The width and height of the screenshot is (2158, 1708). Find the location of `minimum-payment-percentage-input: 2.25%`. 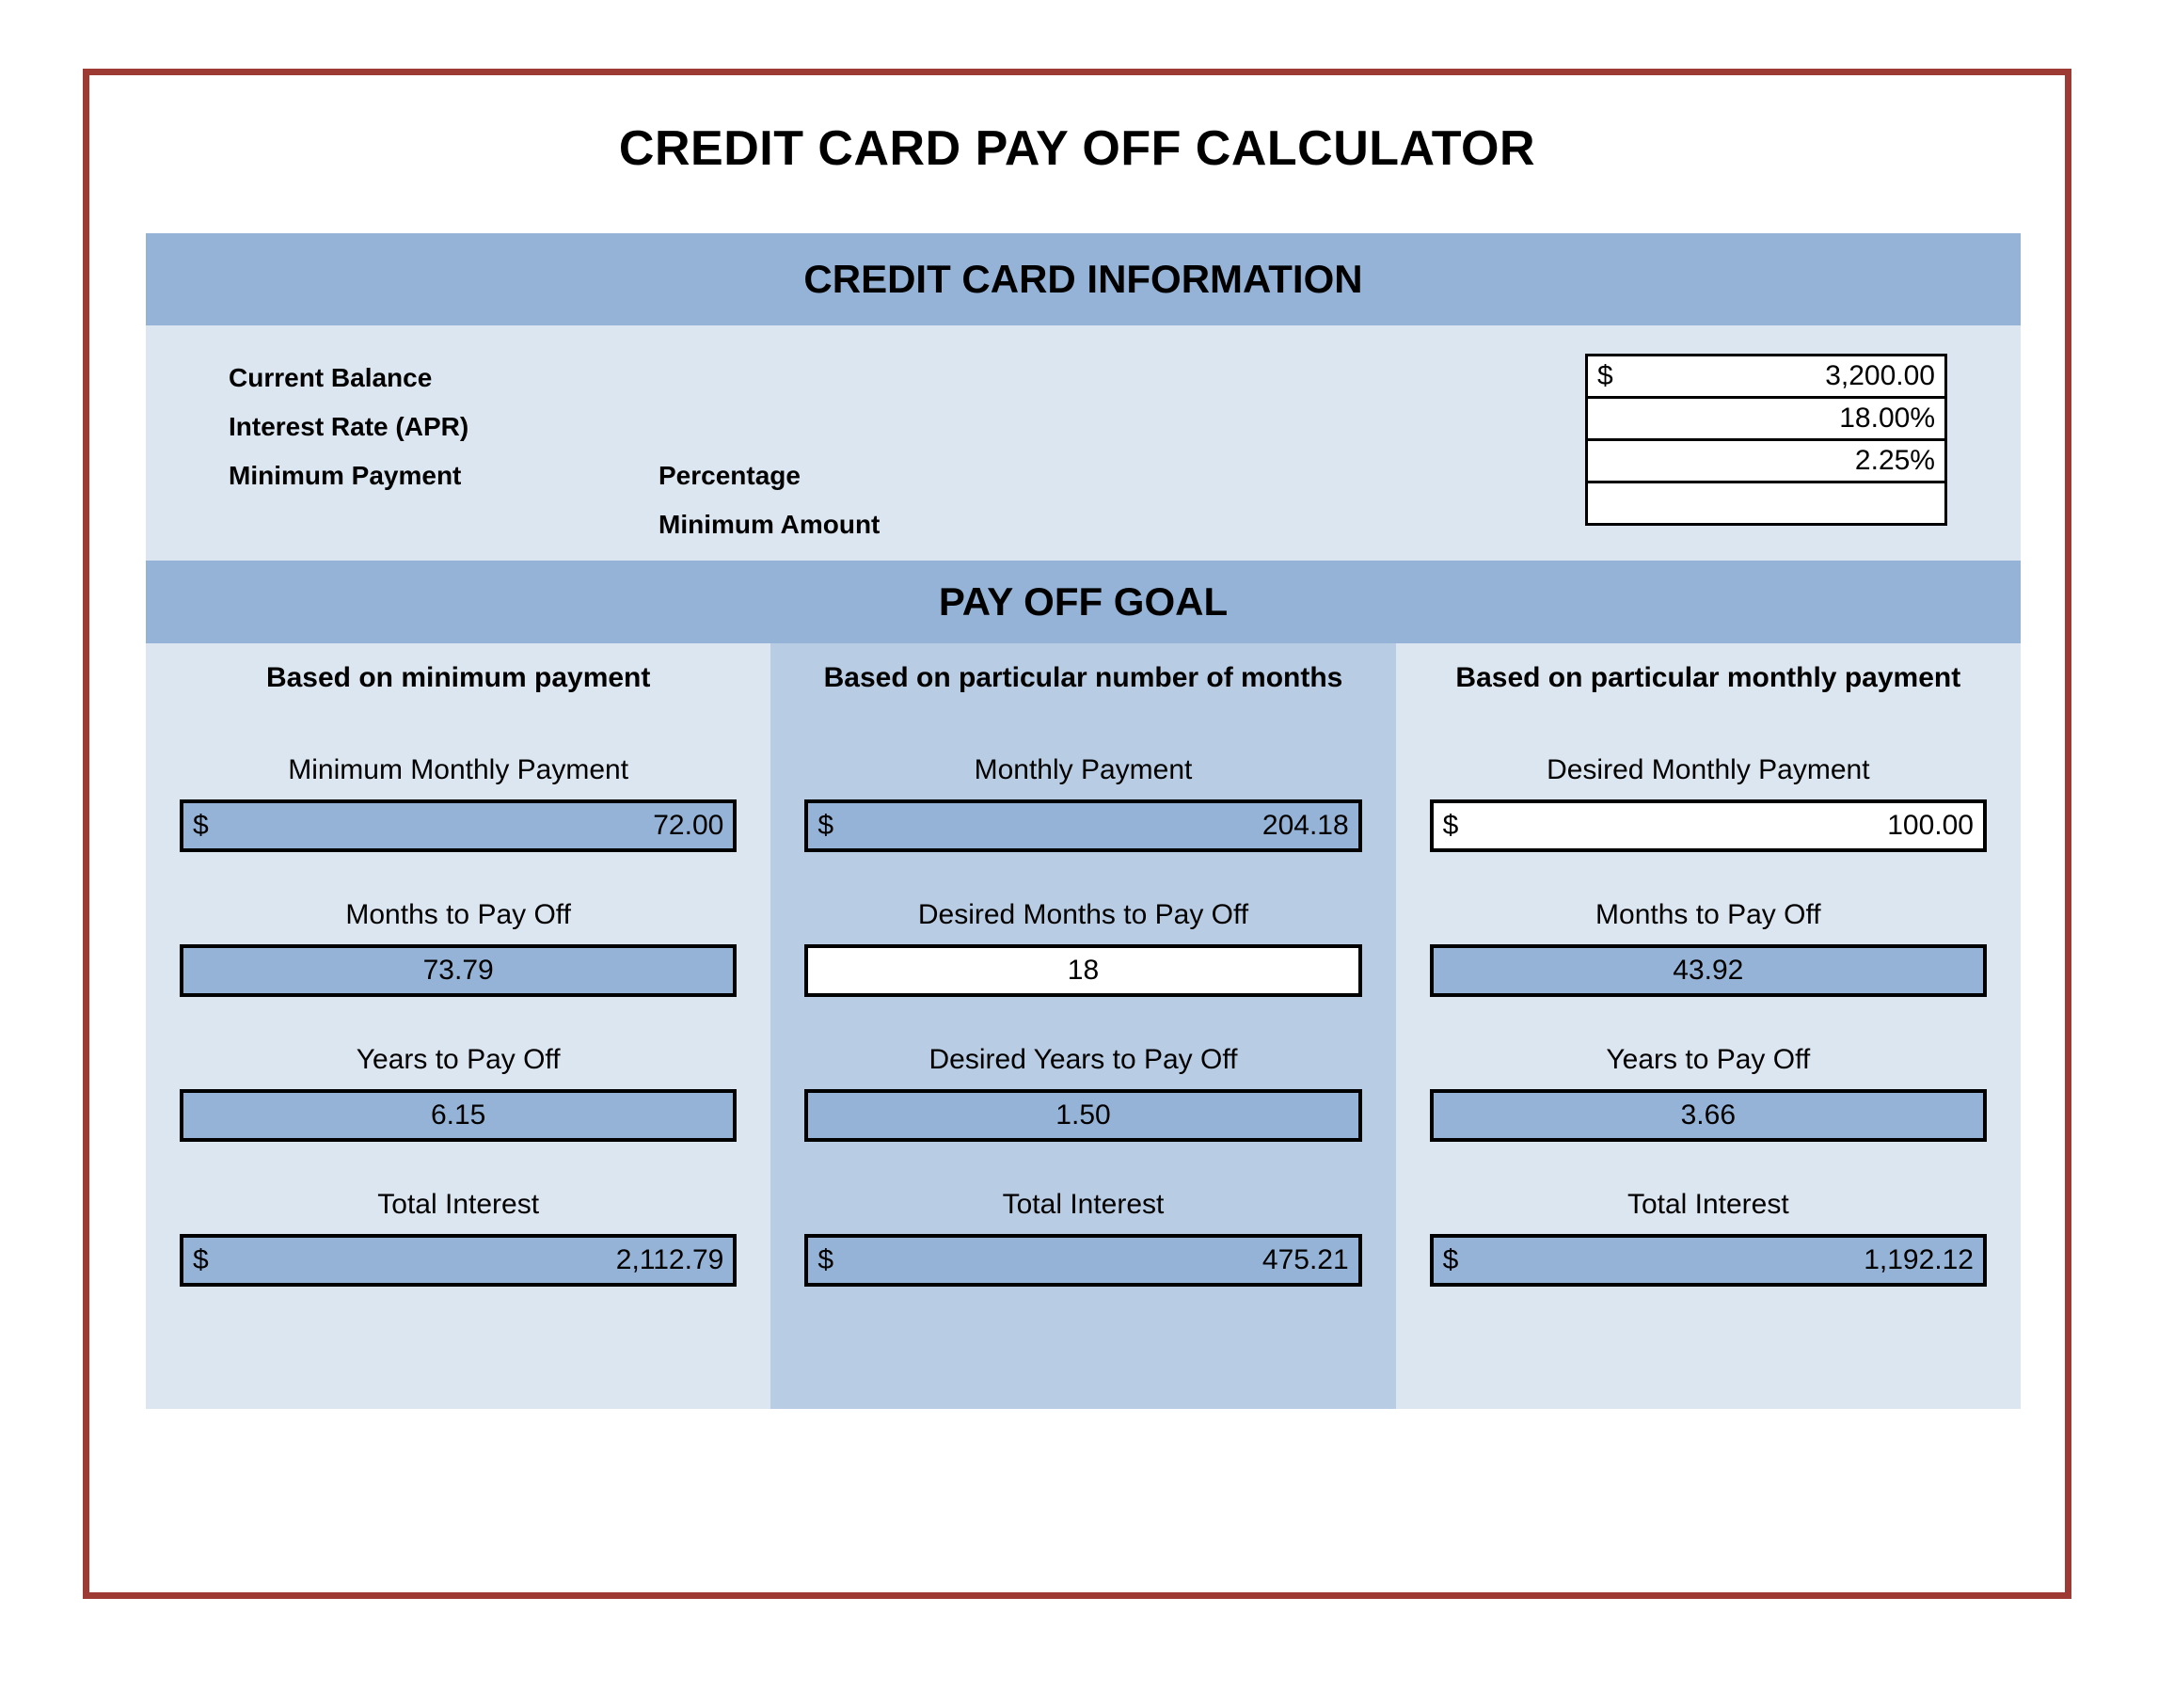

minimum-payment-percentage-input: 2.25% is located at coordinates (1766, 459).